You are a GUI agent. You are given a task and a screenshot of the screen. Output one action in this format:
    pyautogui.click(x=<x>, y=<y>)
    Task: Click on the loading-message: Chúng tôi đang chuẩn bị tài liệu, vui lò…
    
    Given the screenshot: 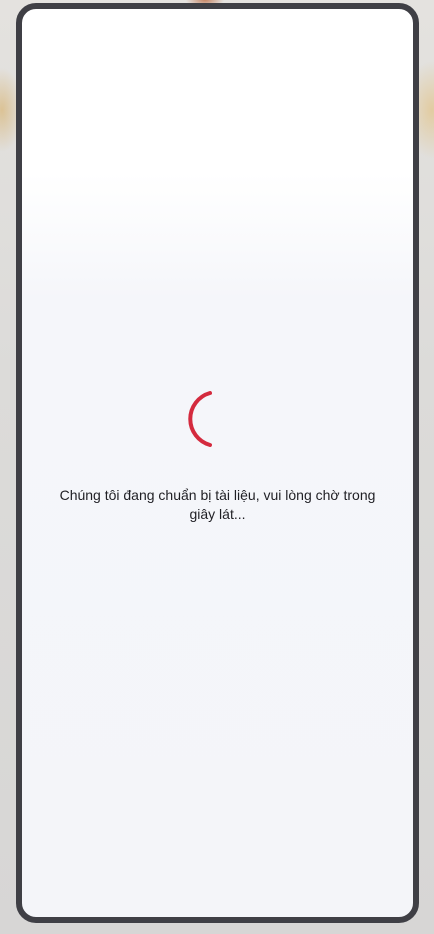 What is the action you would take?
    pyautogui.click(x=217, y=504)
    